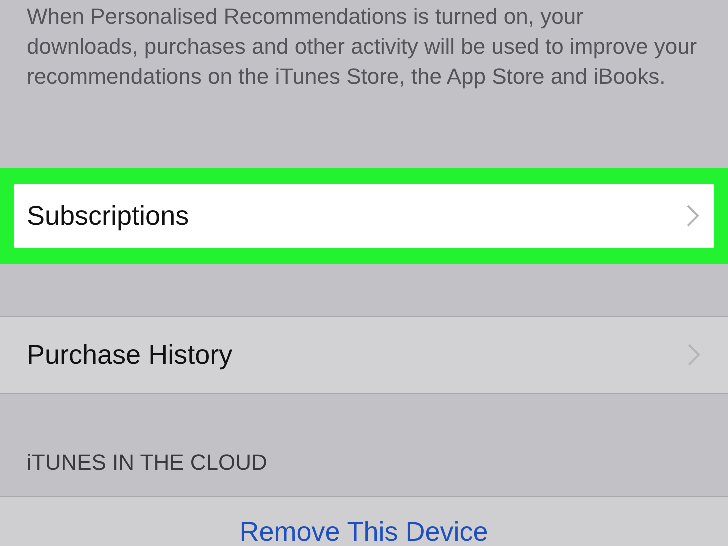 The width and height of the screenshot is (728, 546). What do you see at coordinates (364, 531) in the screenshot?
I see `remove-device-link: Remove This Device` at bounding box center [364, 531].